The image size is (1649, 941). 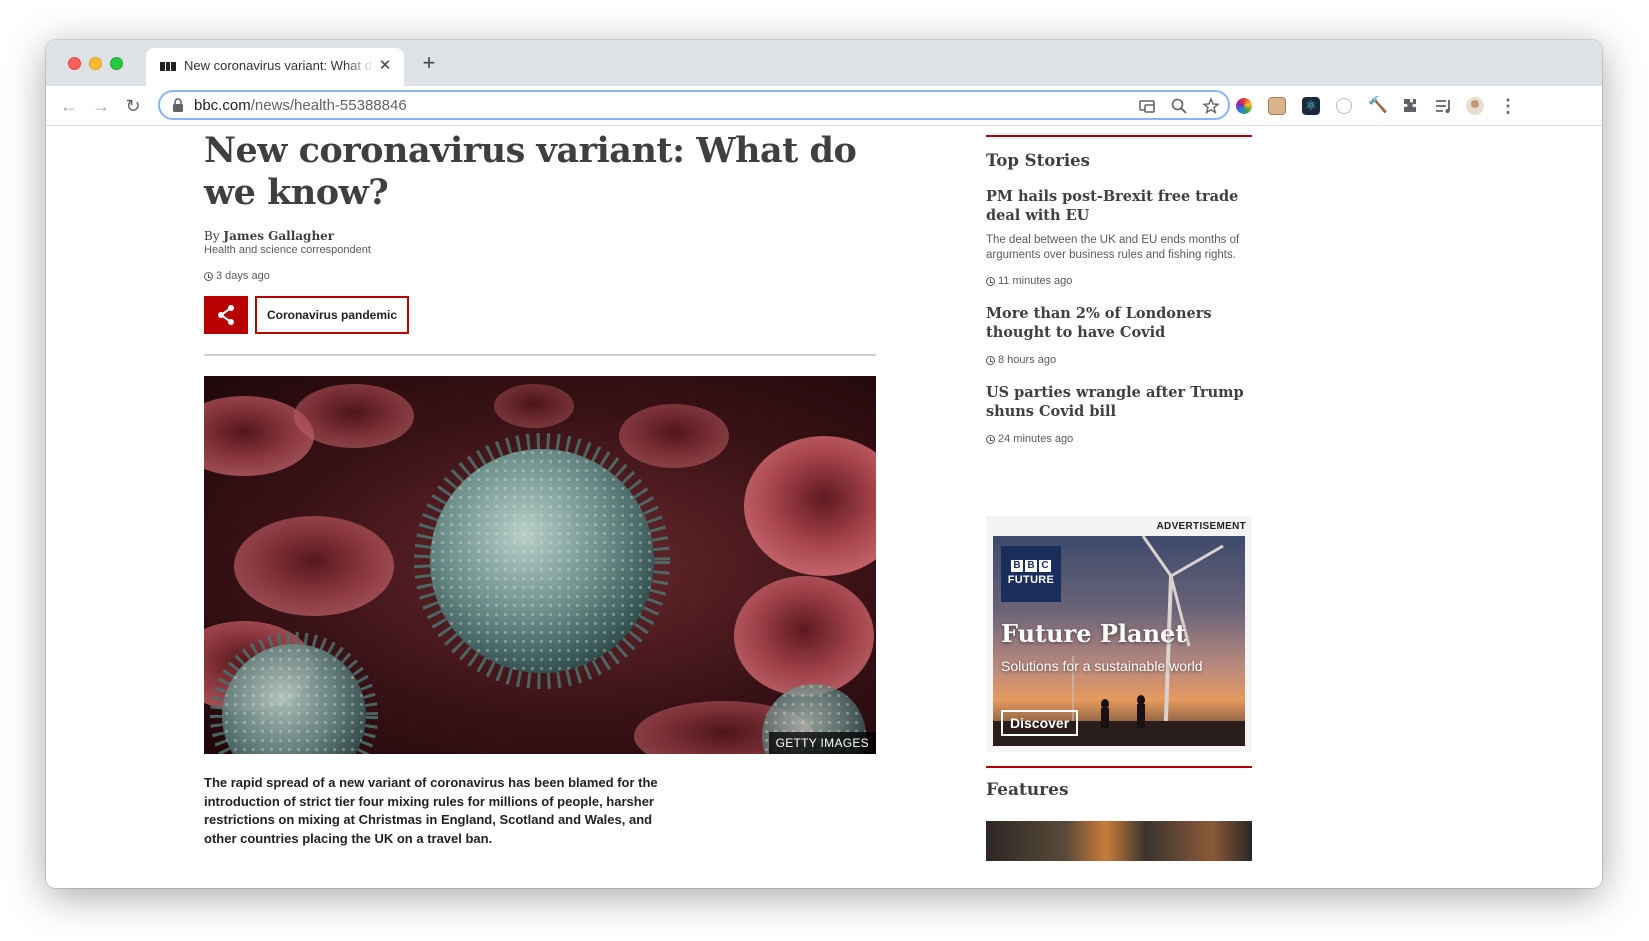 I want to click on article-timestamp: 3 days ago, so click(x=237, y=276).